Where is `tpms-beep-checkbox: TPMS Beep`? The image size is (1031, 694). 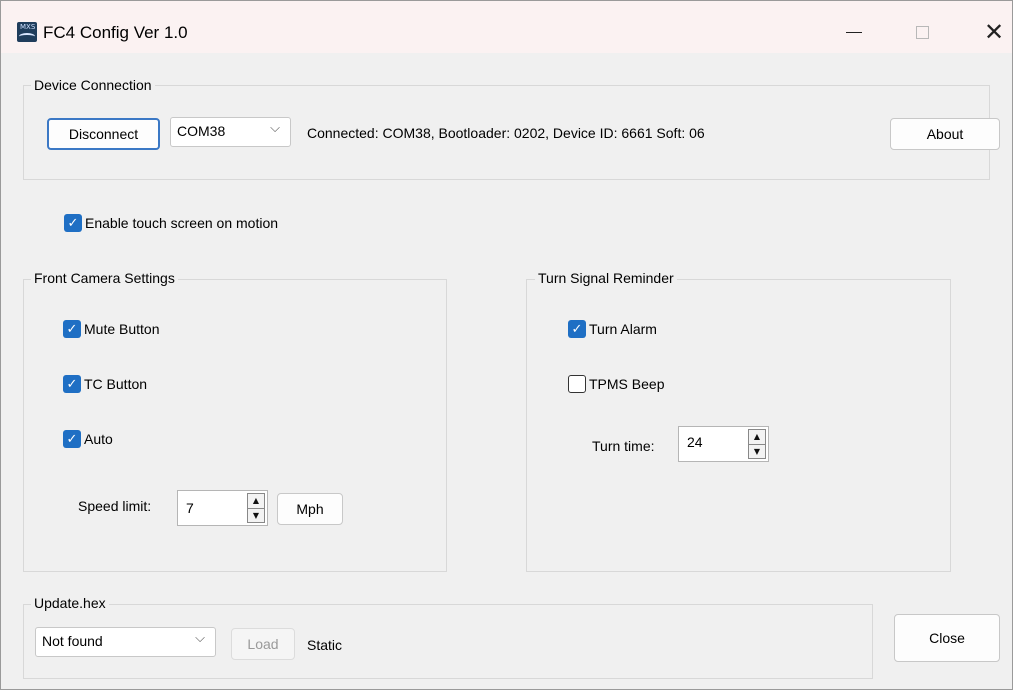 tpms-beep-checkbox: TPMS Beep is located at coordinates (616, 384).